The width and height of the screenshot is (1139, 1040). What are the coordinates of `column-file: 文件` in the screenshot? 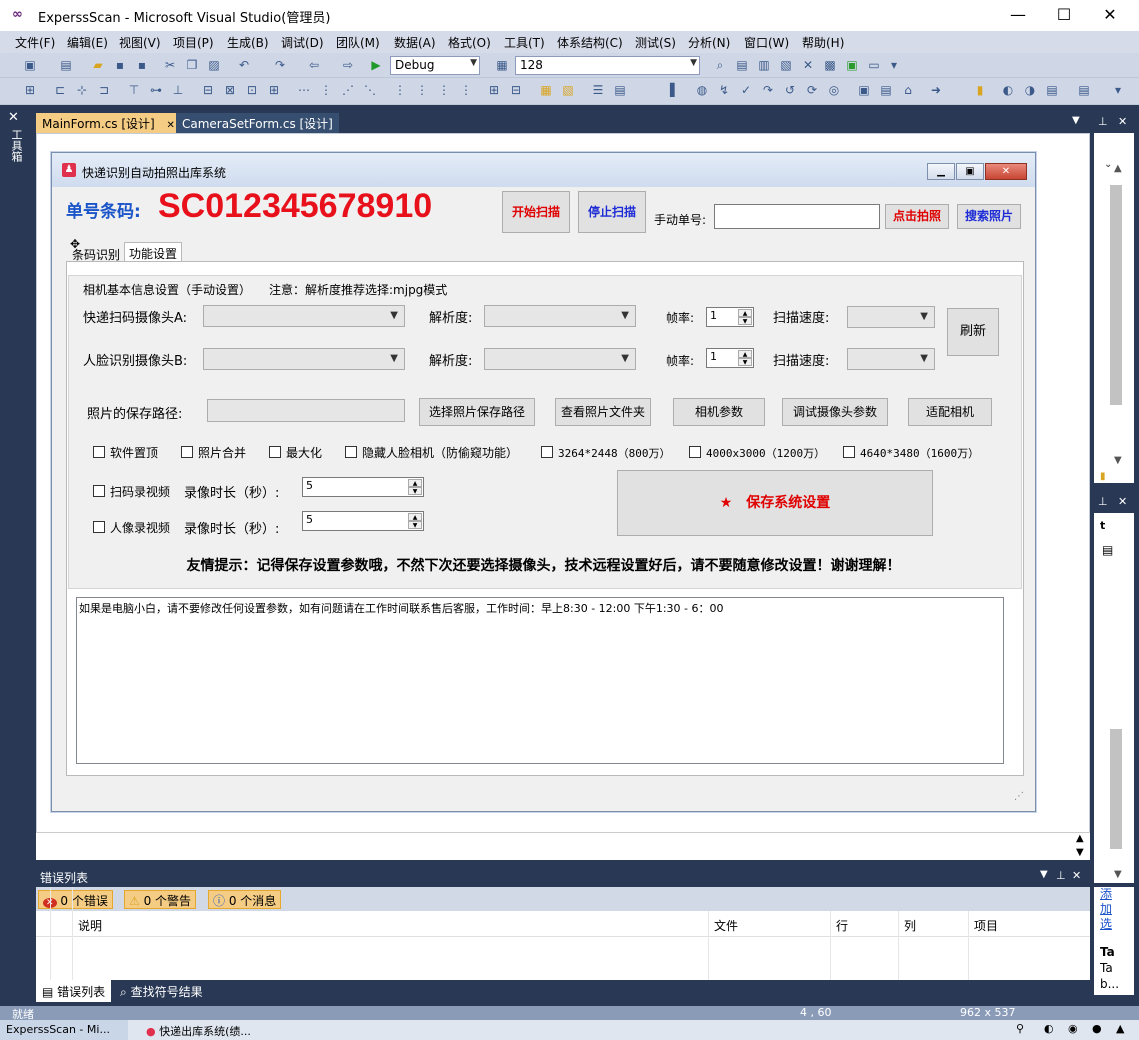 It's located at (726, 925).